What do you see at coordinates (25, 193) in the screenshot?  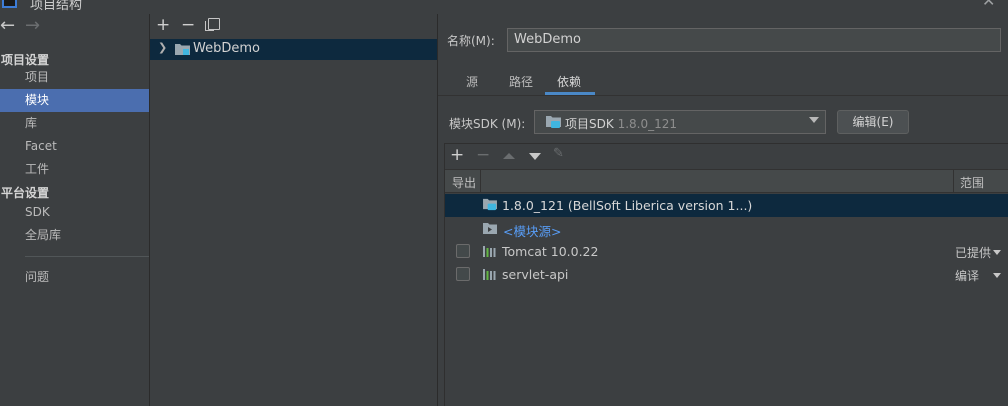 I see `nav-heading-platform-settings: 平台设置` at bounding box center [25, 193].